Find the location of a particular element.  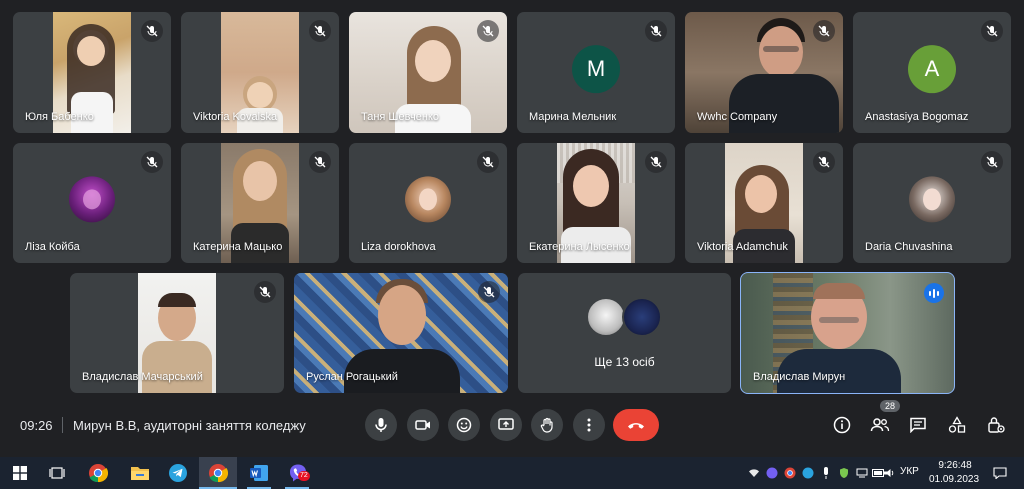

participant-avatar: A is located at coordinates (932, 68).